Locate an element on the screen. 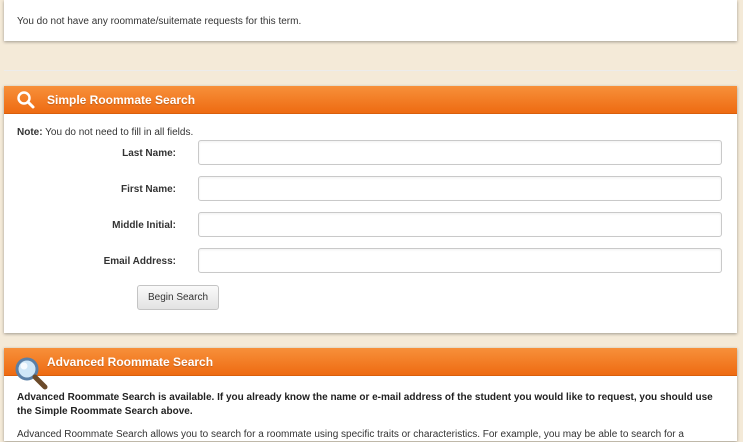 The height and width of the screenshot is (442, 743). magnifier-icon is located at coordinates (31, 373).